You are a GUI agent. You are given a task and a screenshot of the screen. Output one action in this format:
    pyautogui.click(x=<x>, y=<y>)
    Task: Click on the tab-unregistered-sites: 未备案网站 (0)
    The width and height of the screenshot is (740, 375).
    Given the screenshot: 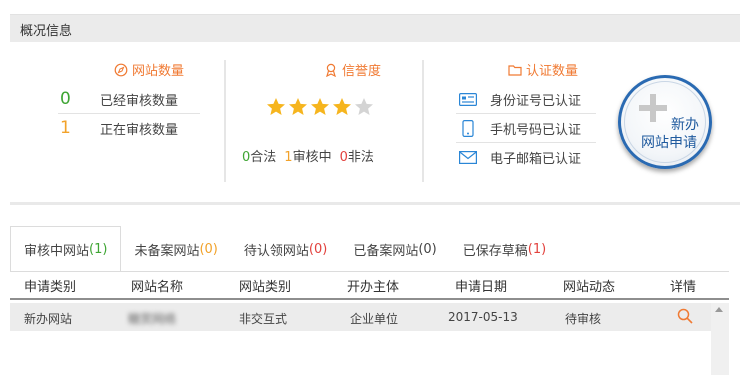 What is the action you would take?
    pyautogui.click(x=175, y=249)
    